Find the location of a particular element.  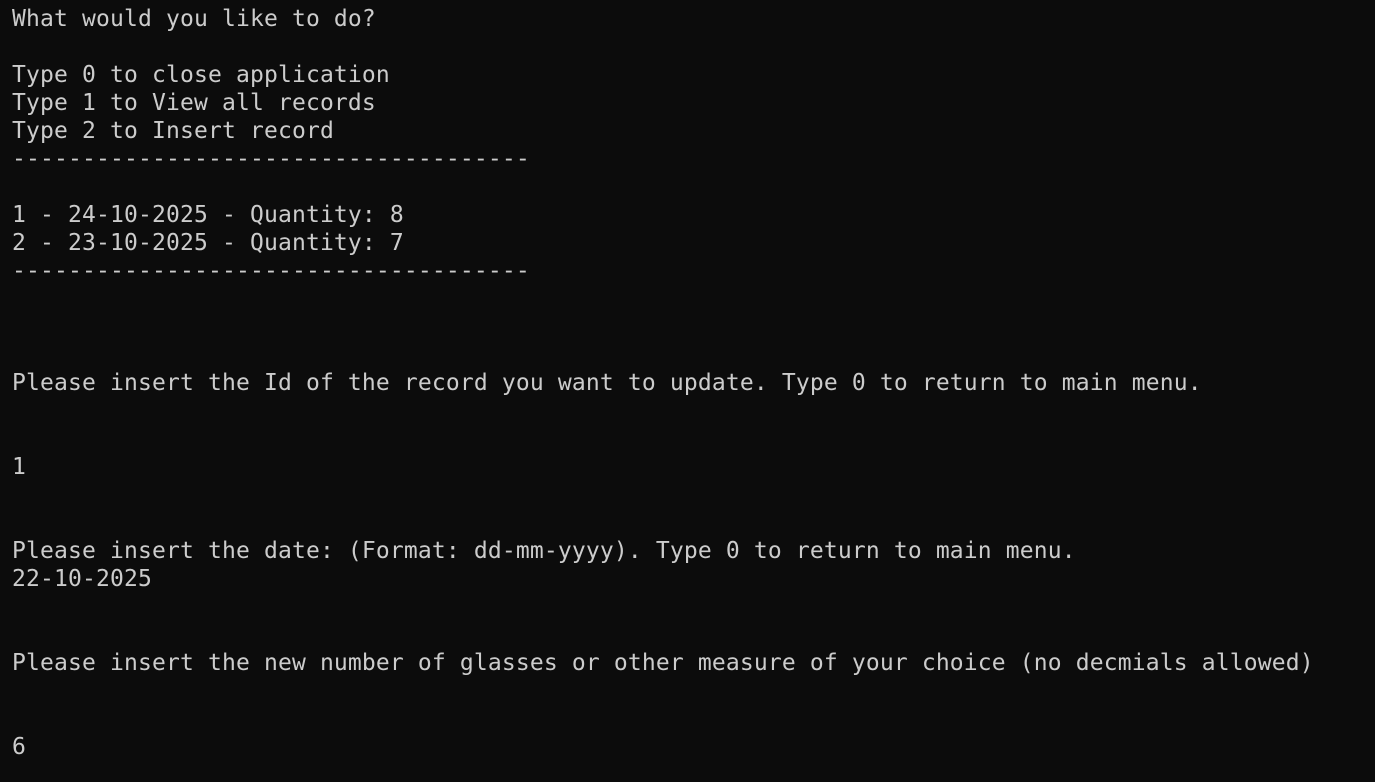

menu-option-view: Type 1 to View all records is located at coordinates (194, 103).